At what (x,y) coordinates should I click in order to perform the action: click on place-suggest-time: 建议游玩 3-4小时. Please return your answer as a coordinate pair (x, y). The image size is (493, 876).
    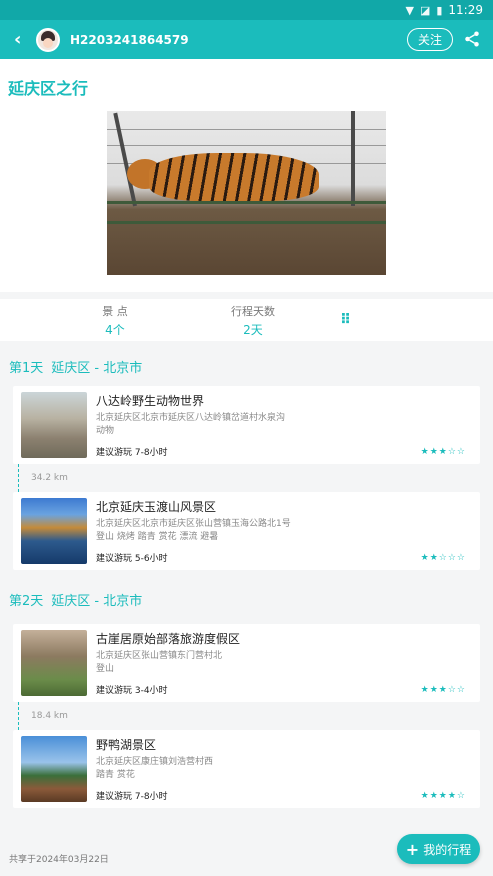
    Looking at the image, I should click on (132, 691).